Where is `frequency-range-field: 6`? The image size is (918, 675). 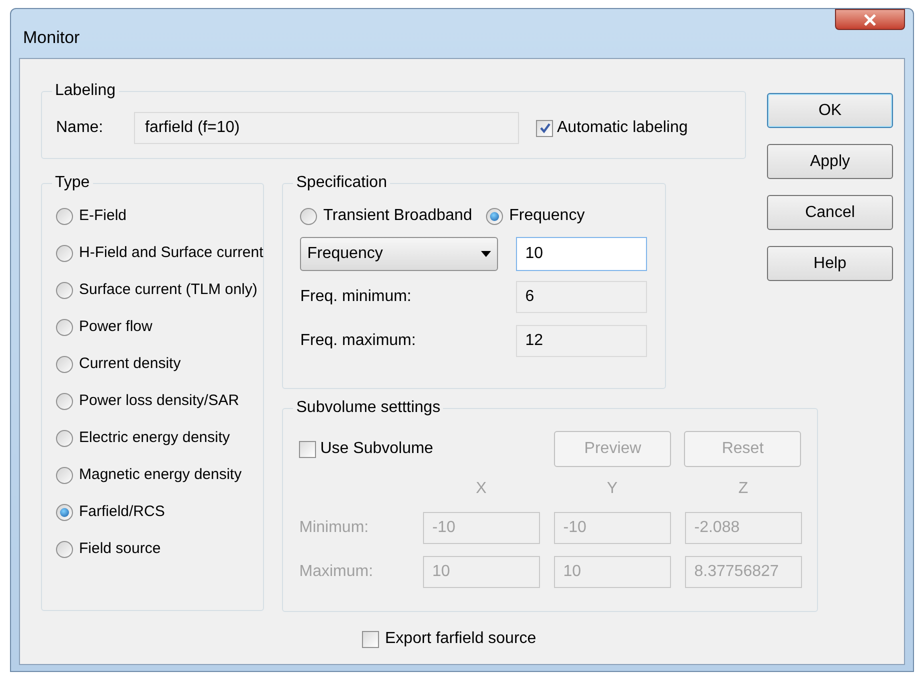 frequency-range-field: 6 is located at coordinates (582, 297).